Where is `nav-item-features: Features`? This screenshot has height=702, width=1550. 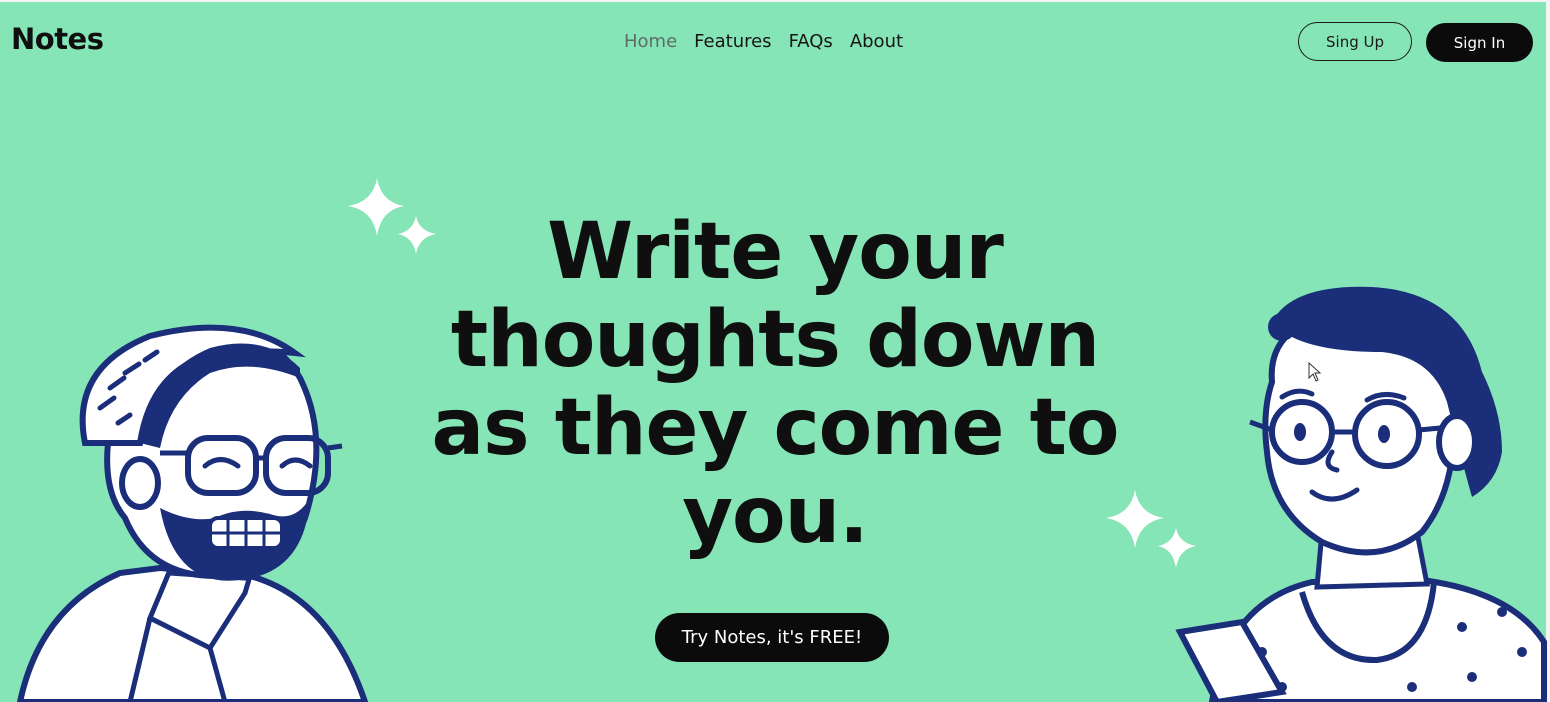
nav-item-features: Features is located at coordinates (732, 41).